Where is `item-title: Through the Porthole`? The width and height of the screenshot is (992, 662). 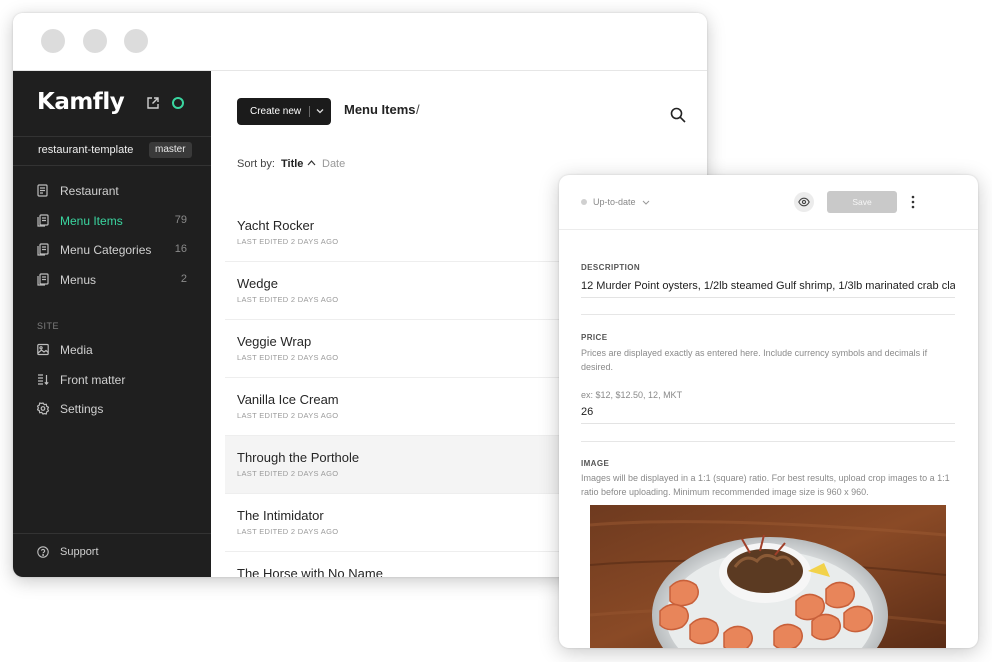 item-title: Through the Porthole is located at coordinates (298, 457).